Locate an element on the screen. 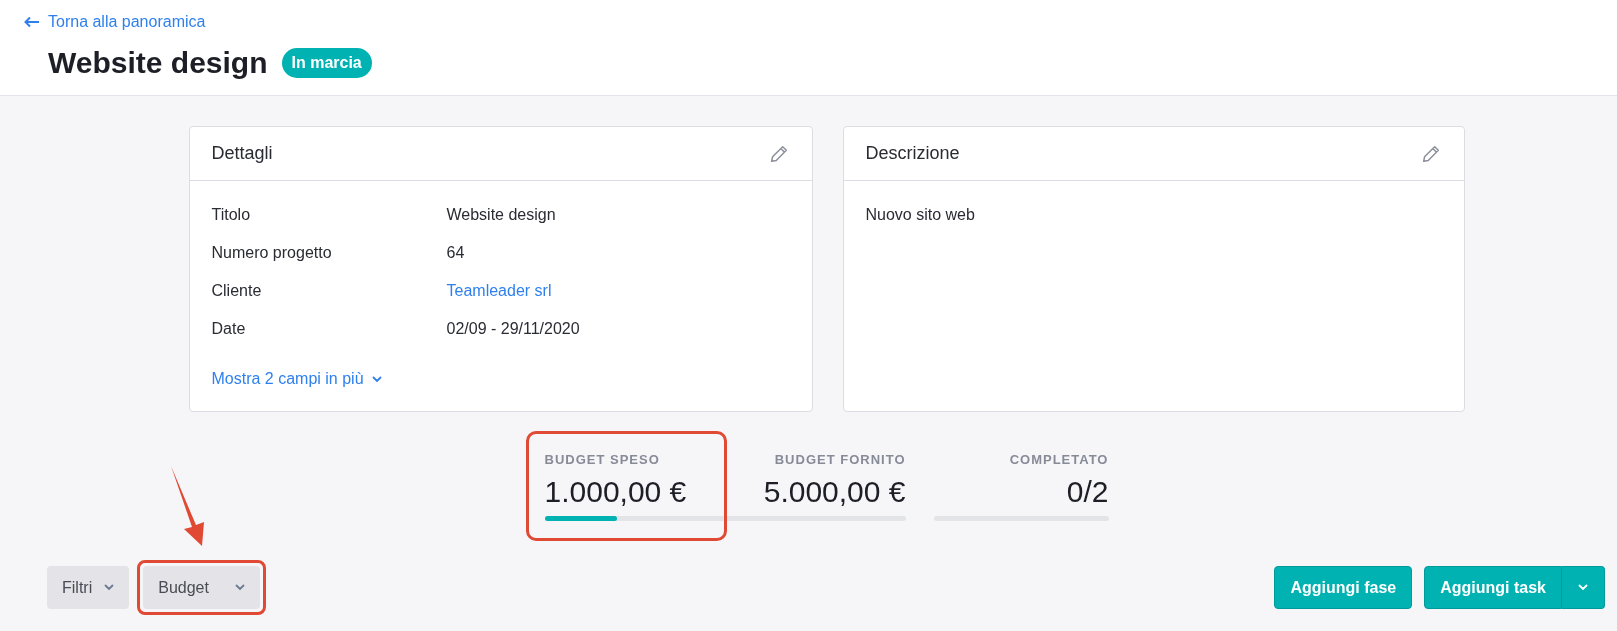 The image size is (1617, 631). field-label: Cliente is located at coordinates (237, 291).